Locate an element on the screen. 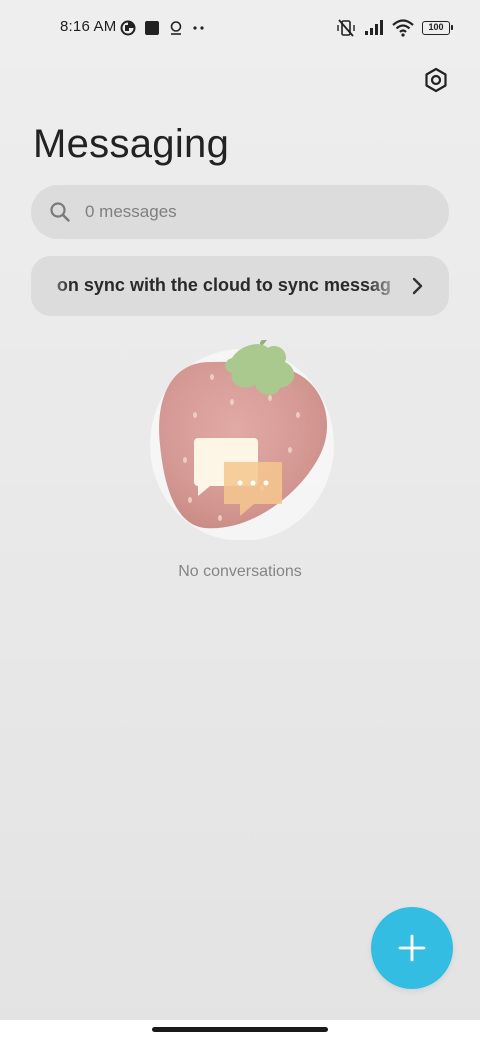 The width and height of the screenshot is (480, 1040). square-app-icon is located at coordinates (152, 28).